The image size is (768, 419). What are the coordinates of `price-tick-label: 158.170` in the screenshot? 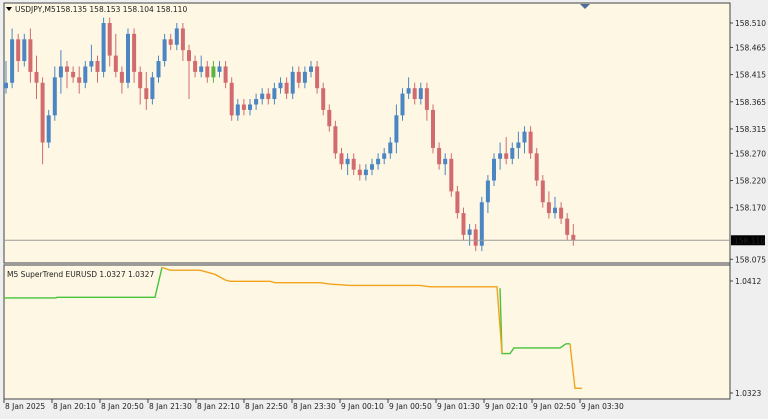 It's located at (750, 208).